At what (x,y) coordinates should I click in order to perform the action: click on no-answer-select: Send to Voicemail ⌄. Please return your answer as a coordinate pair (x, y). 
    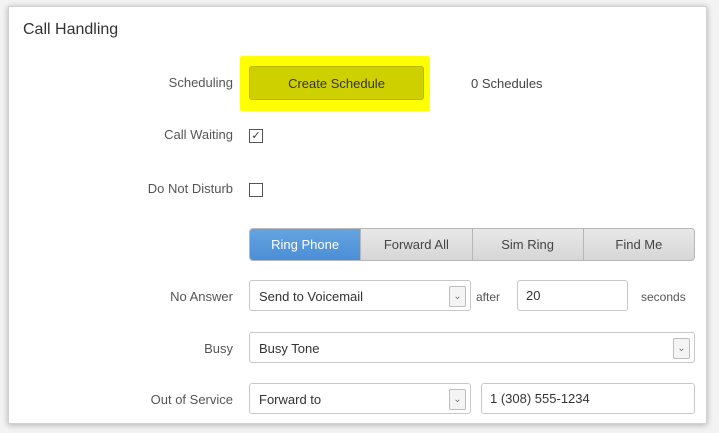
    Looking at the image, I should click on (360, 295).